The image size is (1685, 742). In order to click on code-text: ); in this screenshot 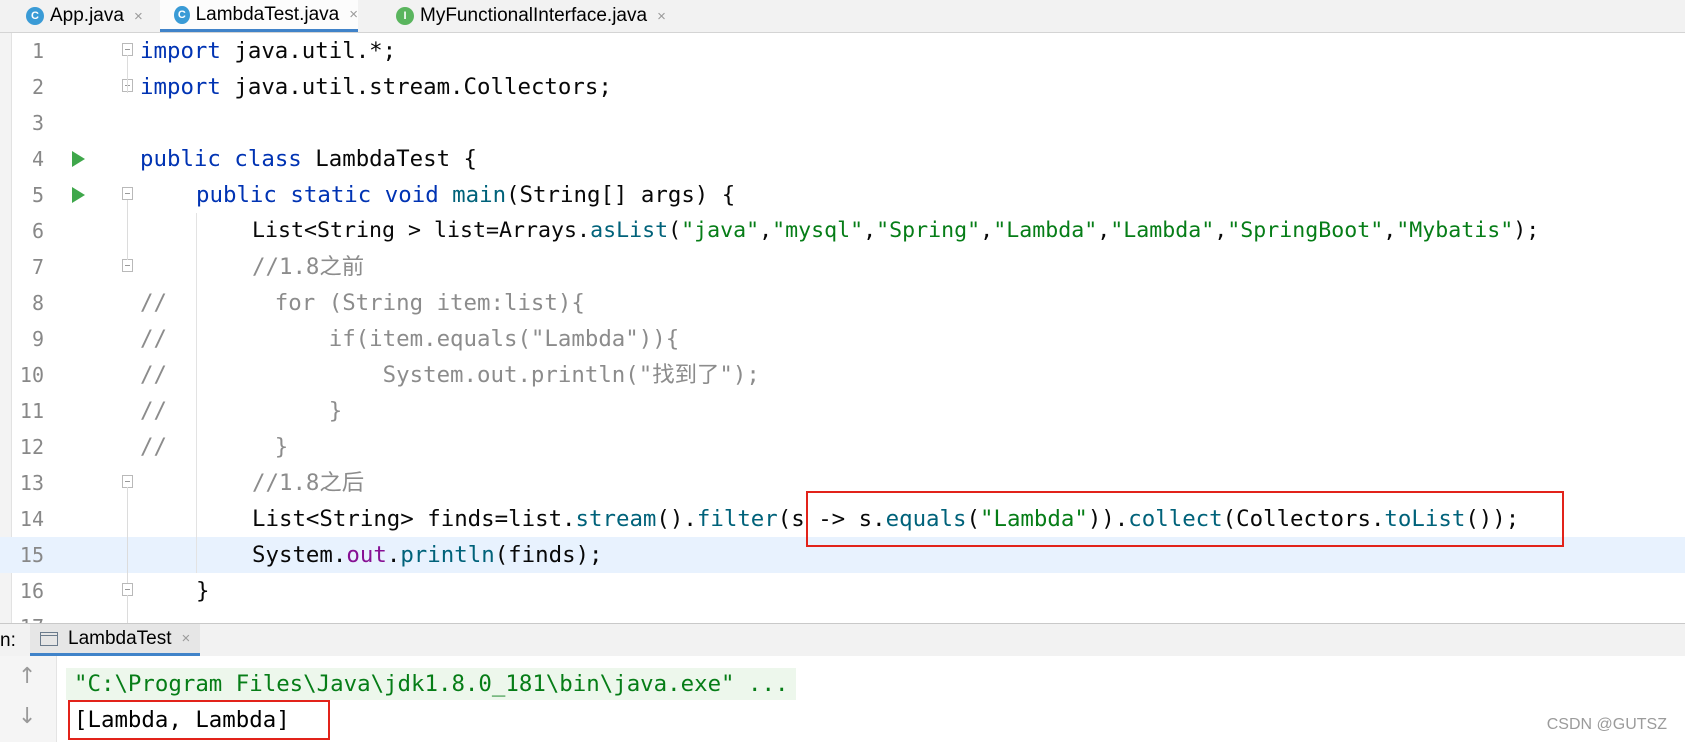, I will do `click(1526, 230)`.